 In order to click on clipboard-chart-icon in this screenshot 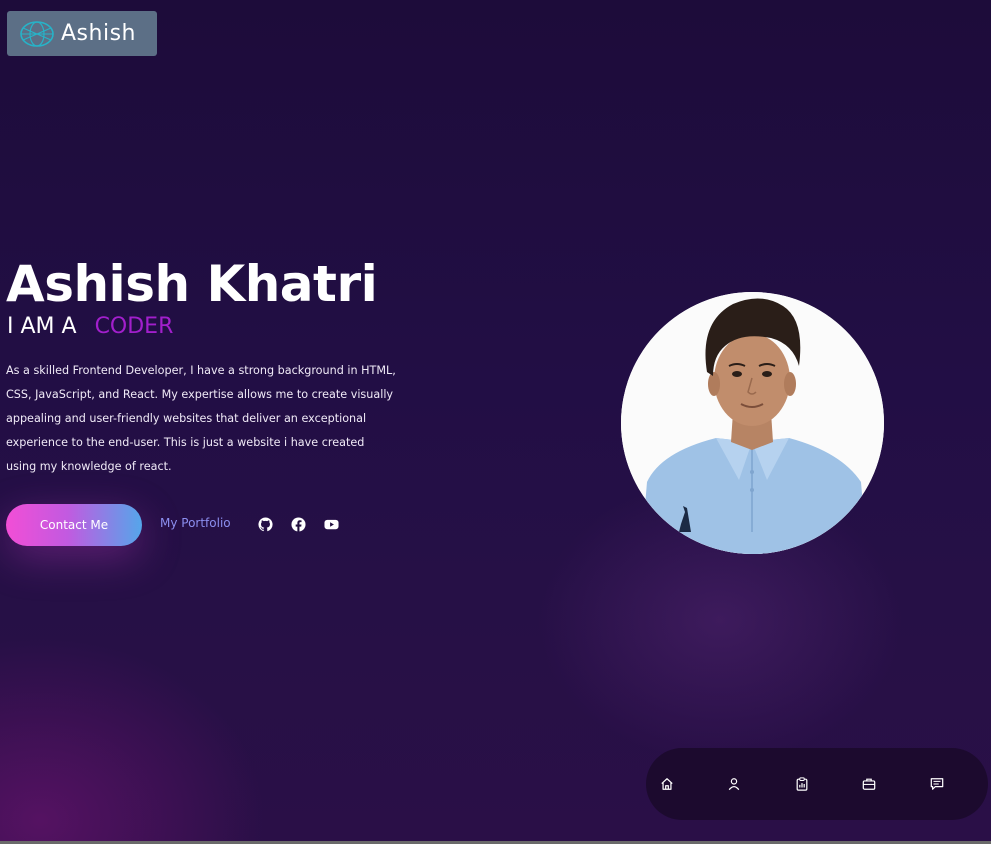, I will do `click(802, 784)`.